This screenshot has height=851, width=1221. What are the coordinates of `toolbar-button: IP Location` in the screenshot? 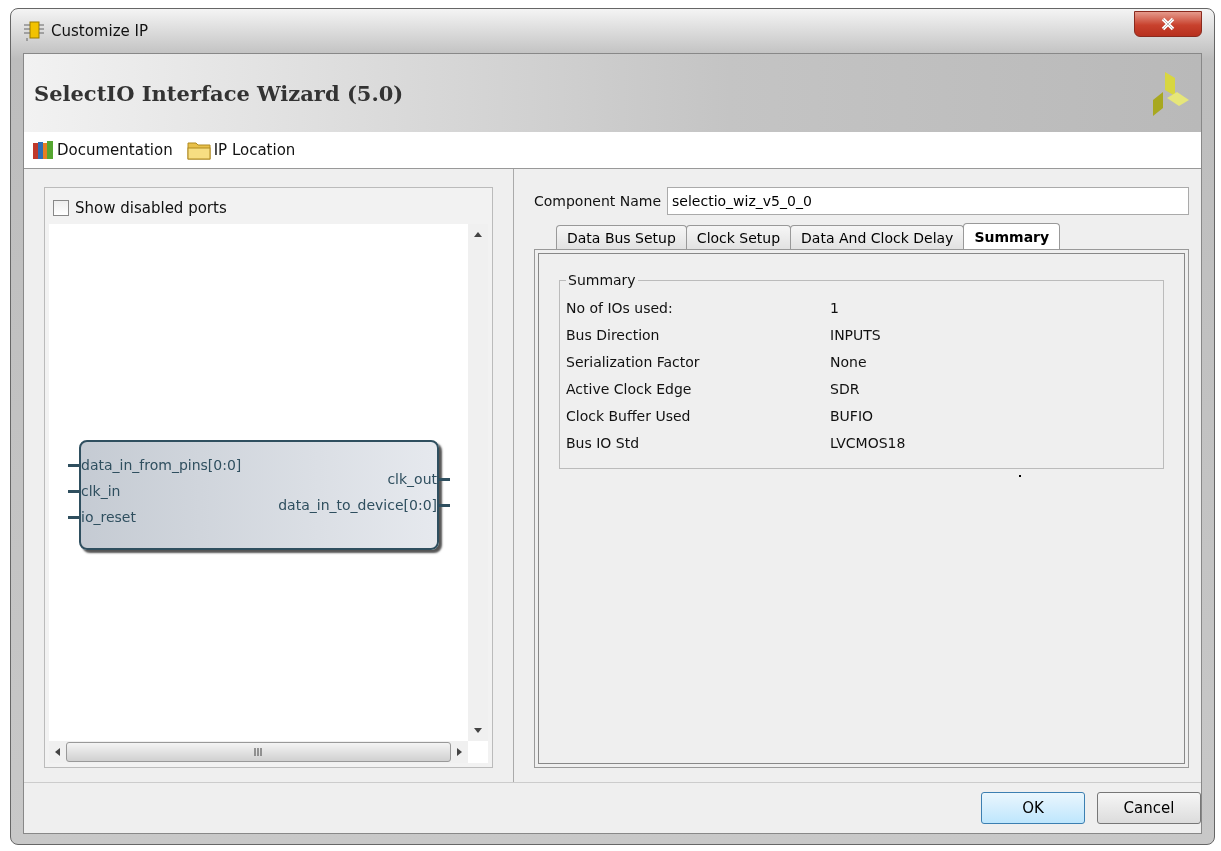 It's located at (241, 150).